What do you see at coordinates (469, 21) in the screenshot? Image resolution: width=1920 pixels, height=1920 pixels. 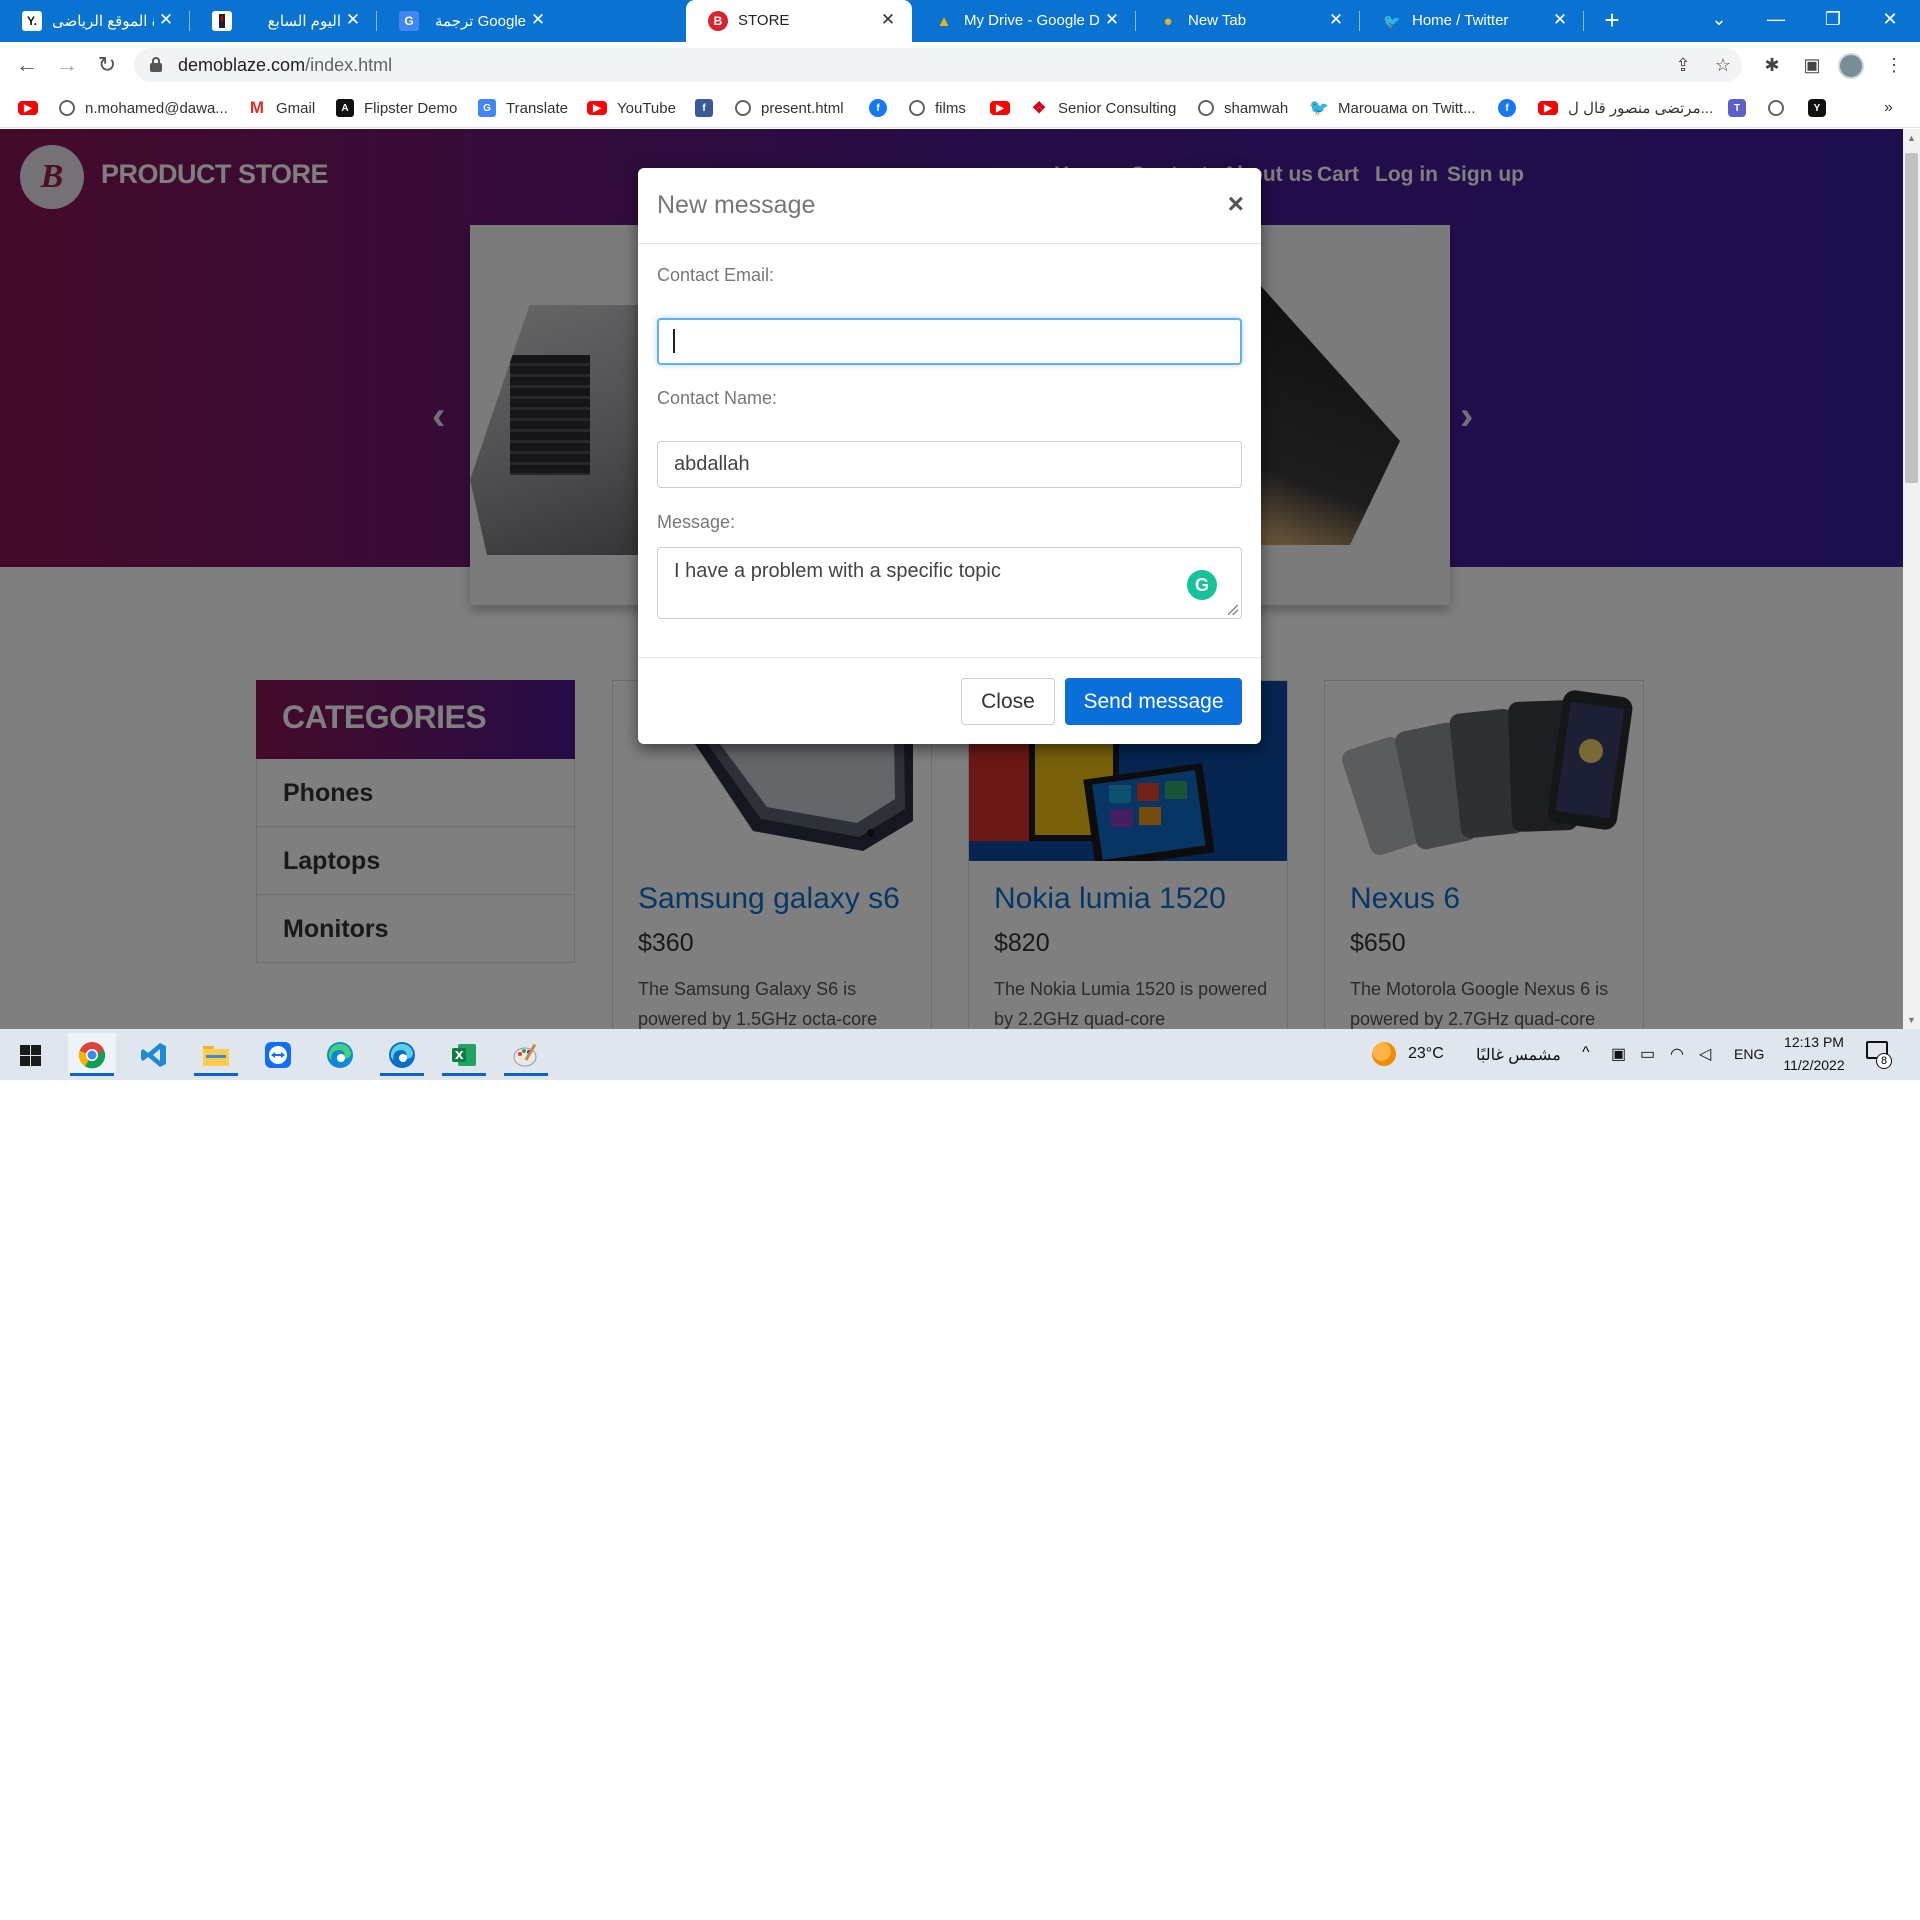 I see `tab-google-translate: G ترجمة Google ✕` at bounding box center [469, 21].